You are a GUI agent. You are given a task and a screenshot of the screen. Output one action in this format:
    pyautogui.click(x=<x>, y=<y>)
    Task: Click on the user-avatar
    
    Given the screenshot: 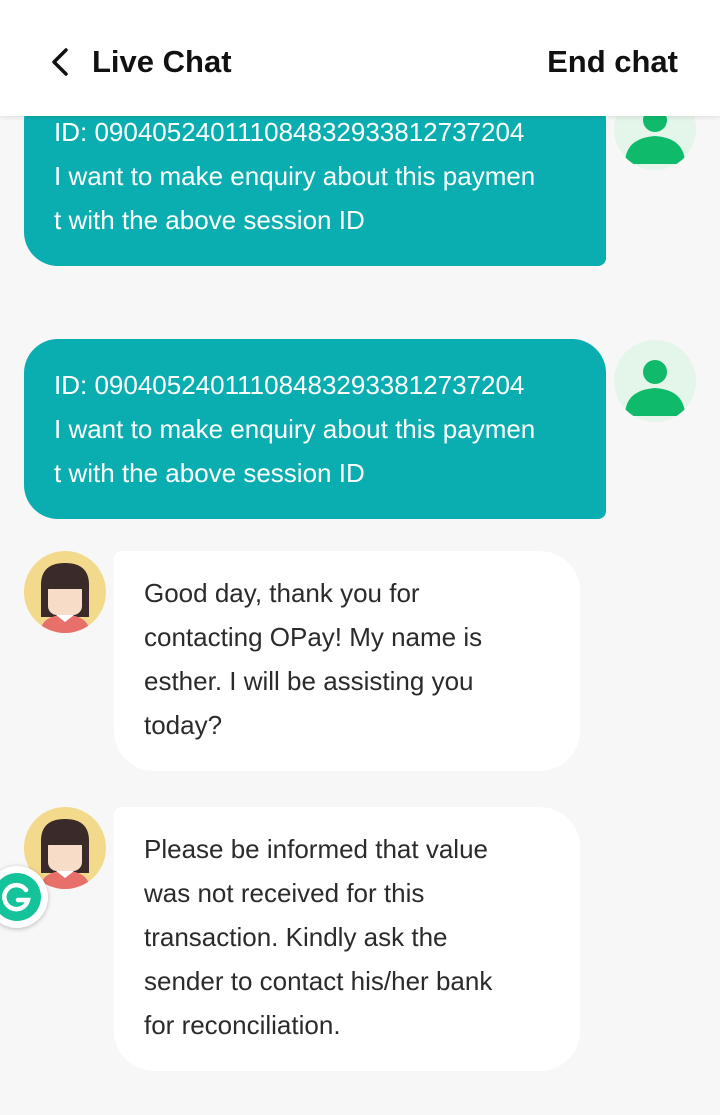 What is the action you would take?
    pyautogui.click(x=655, y=381)
    